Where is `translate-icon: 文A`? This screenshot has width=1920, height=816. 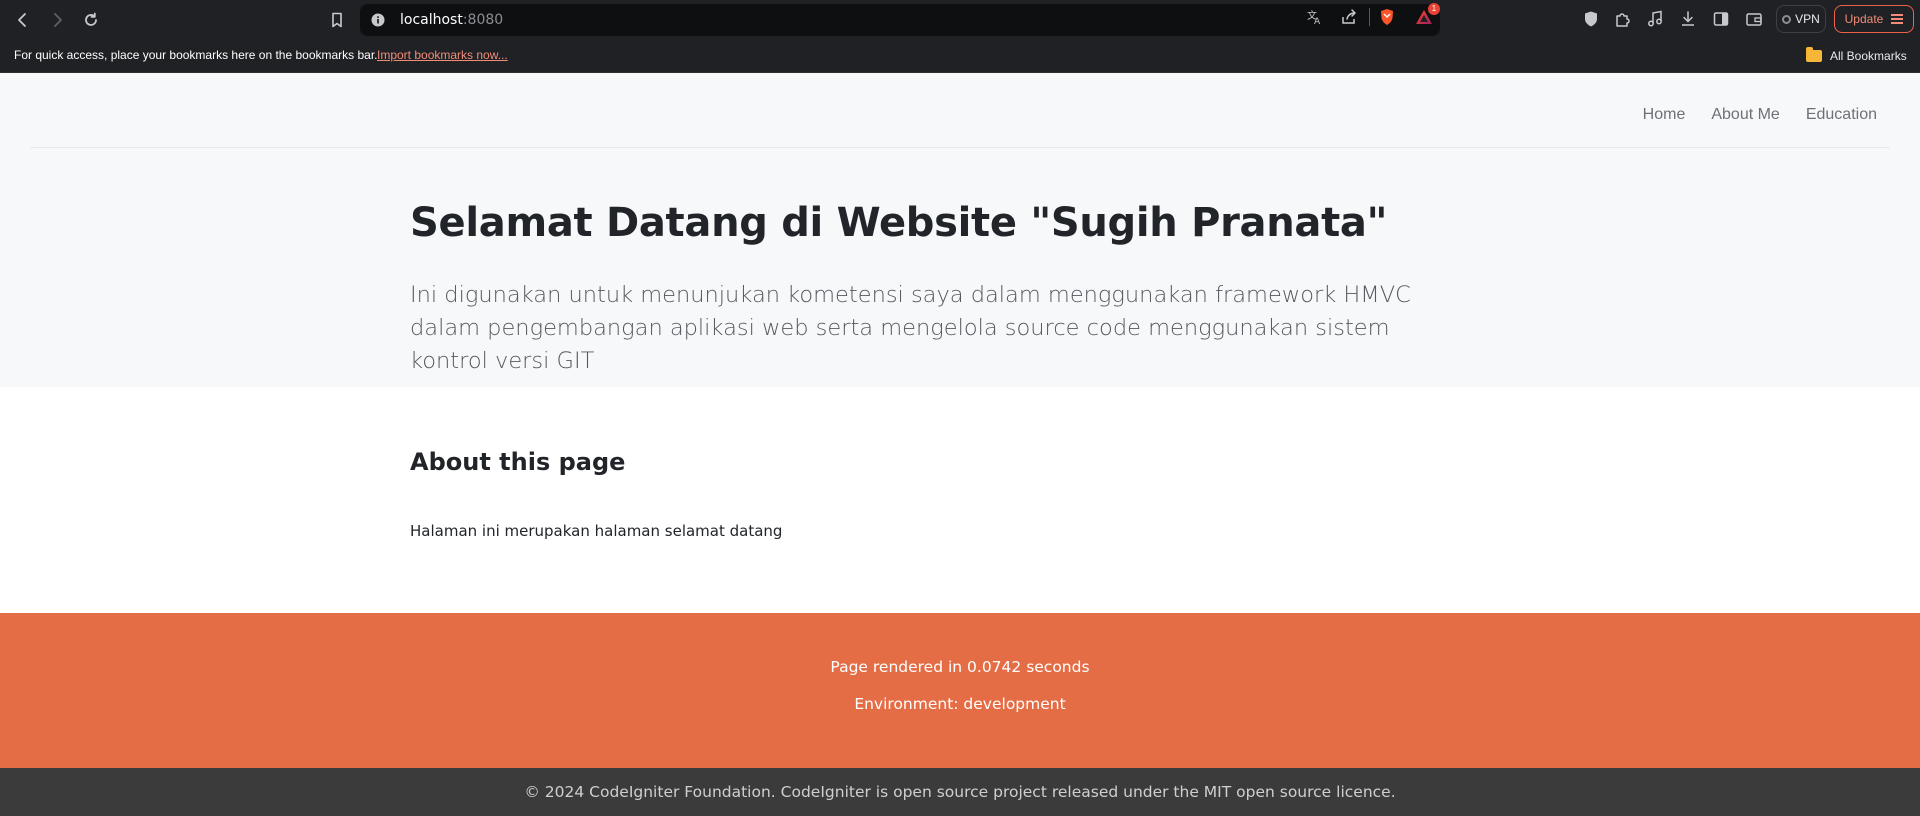
translate-icon: 文A is located at coordinates (1315, 17).